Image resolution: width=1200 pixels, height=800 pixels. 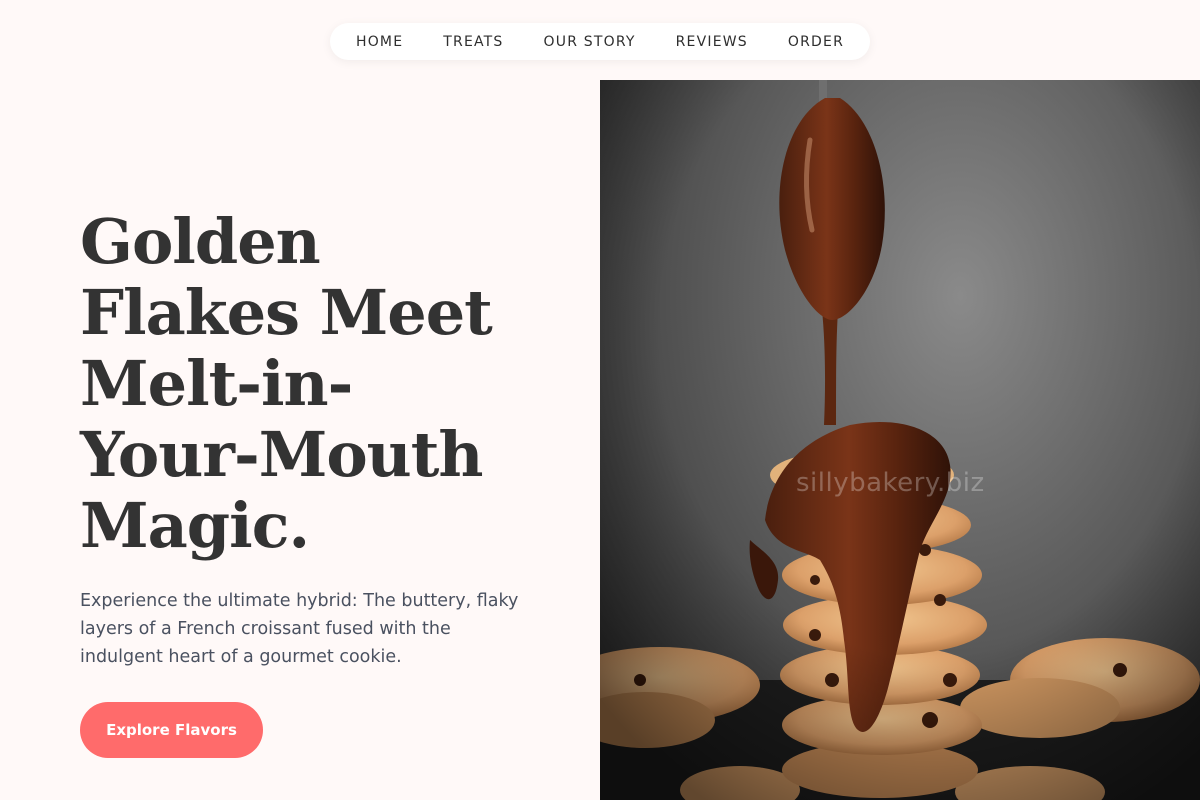 What do you see at coordinates (286, 312) in the screenshot?
I see `hero-title-line: Flakes Meet` at bounding box center [286, 312].